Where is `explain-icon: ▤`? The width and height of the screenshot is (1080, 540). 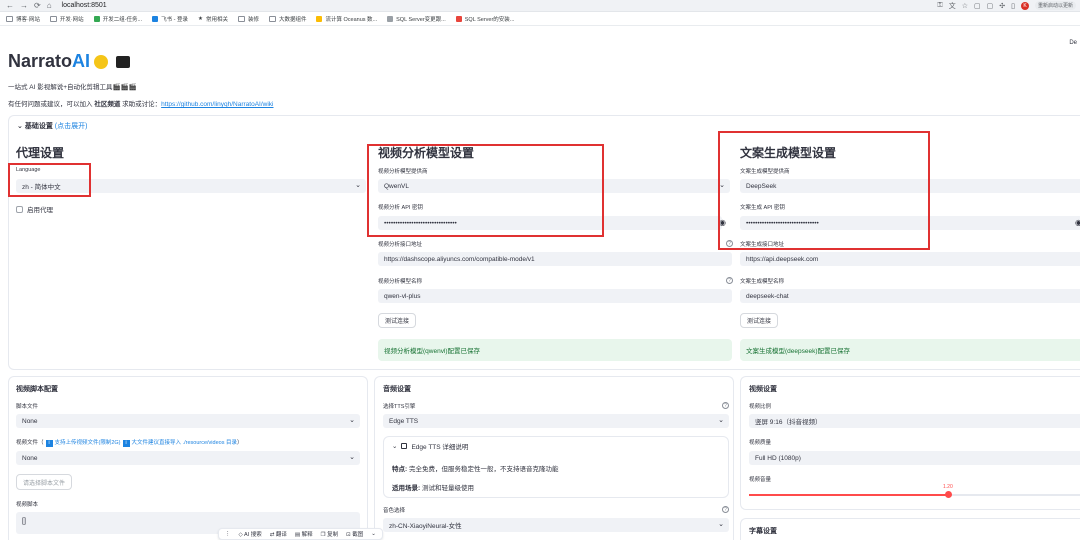 explain-icon: ▤ is located at coordinates (297, 535).